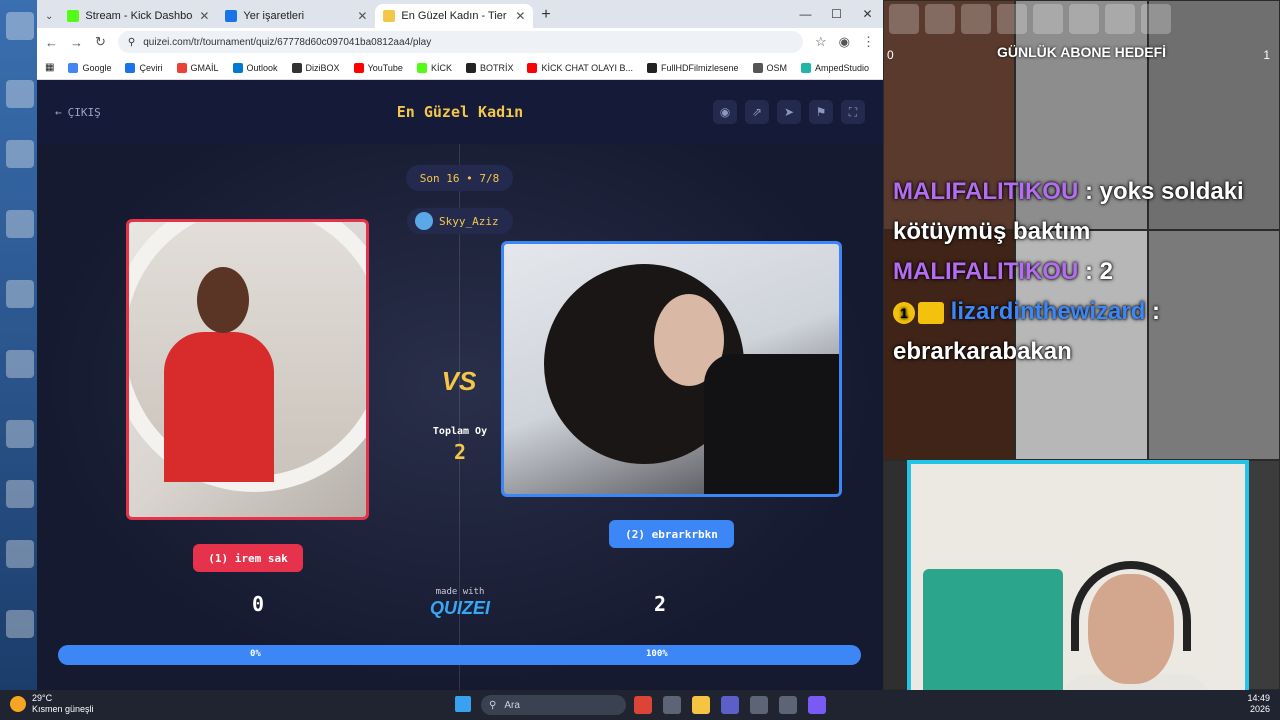 This screenshot has width=1280, height=720. Describe the element at coordinates (100, 42) in the screenshot. I see `reload-button: ↻` at that location.